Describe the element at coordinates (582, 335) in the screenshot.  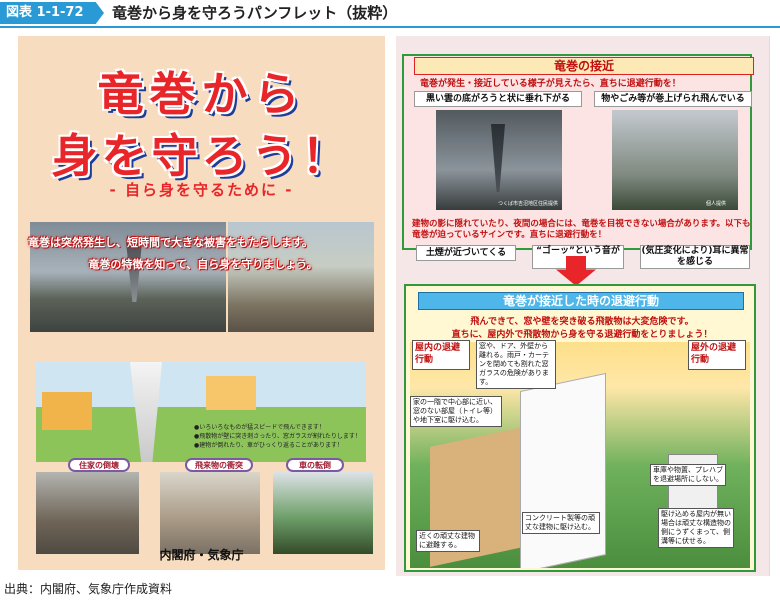
I see `evacuation-lead-line2: 直ちに、屋内外で飛散物から身を守る退避行動をとりましょう！` at that location.